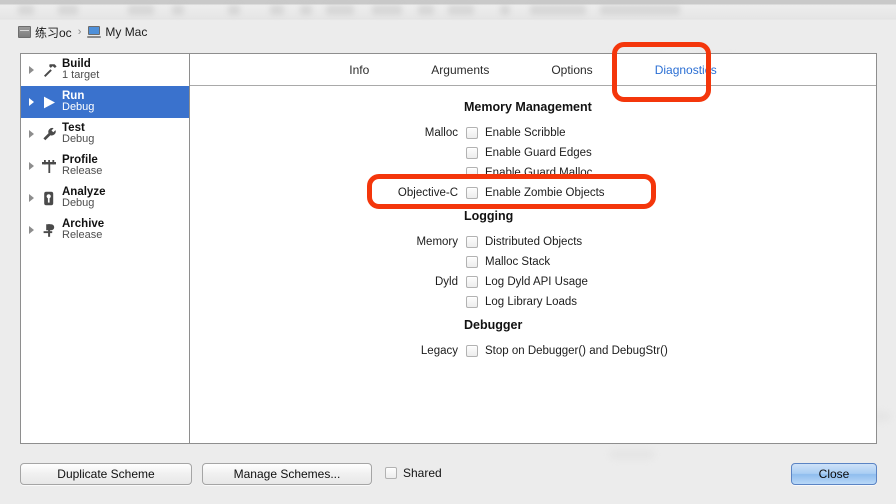 This screenshot has height=504, width=896. I want to click on option-log-dyld-api-usage: Dyld Log Dyld API Usage, so click(511, 282).